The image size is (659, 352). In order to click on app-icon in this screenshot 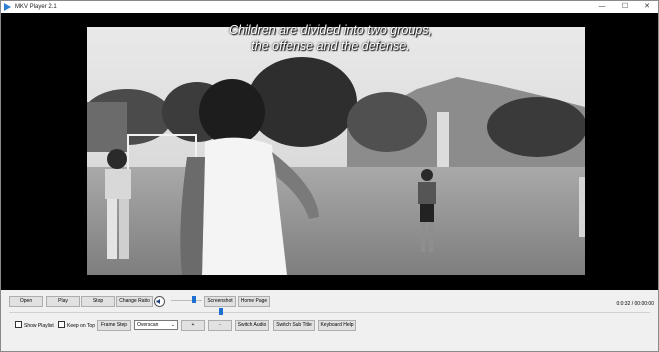, I will do `click(7, 7)`.